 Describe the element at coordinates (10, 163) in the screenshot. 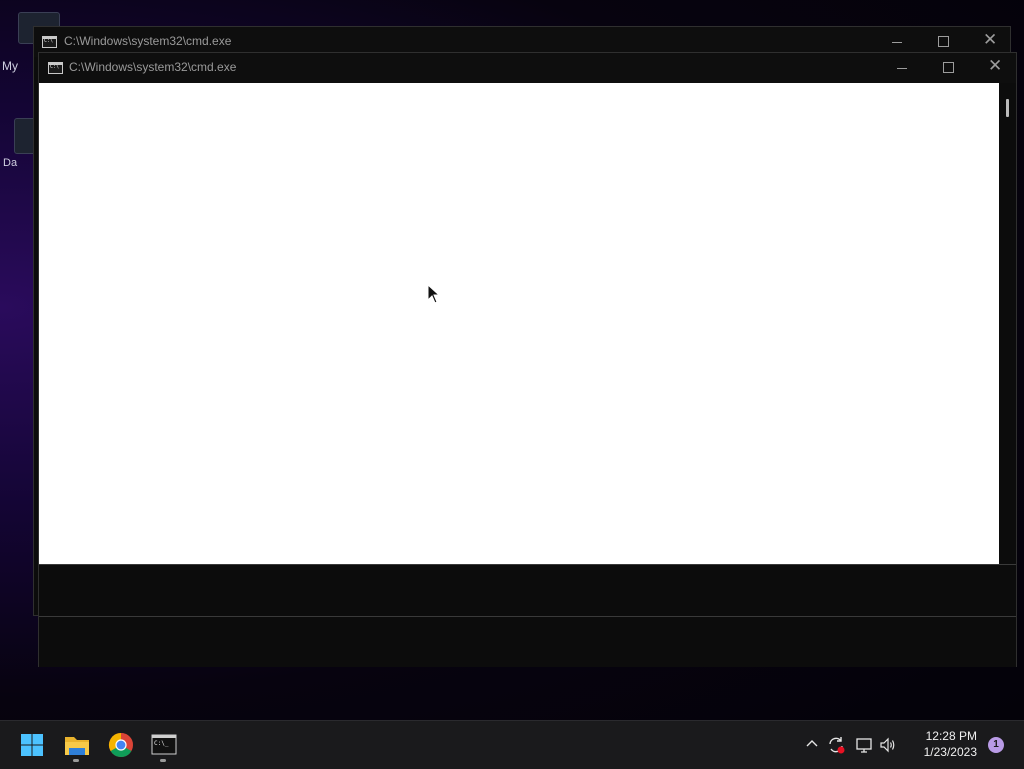

I see `desktop-icon-label: Da` at that location.